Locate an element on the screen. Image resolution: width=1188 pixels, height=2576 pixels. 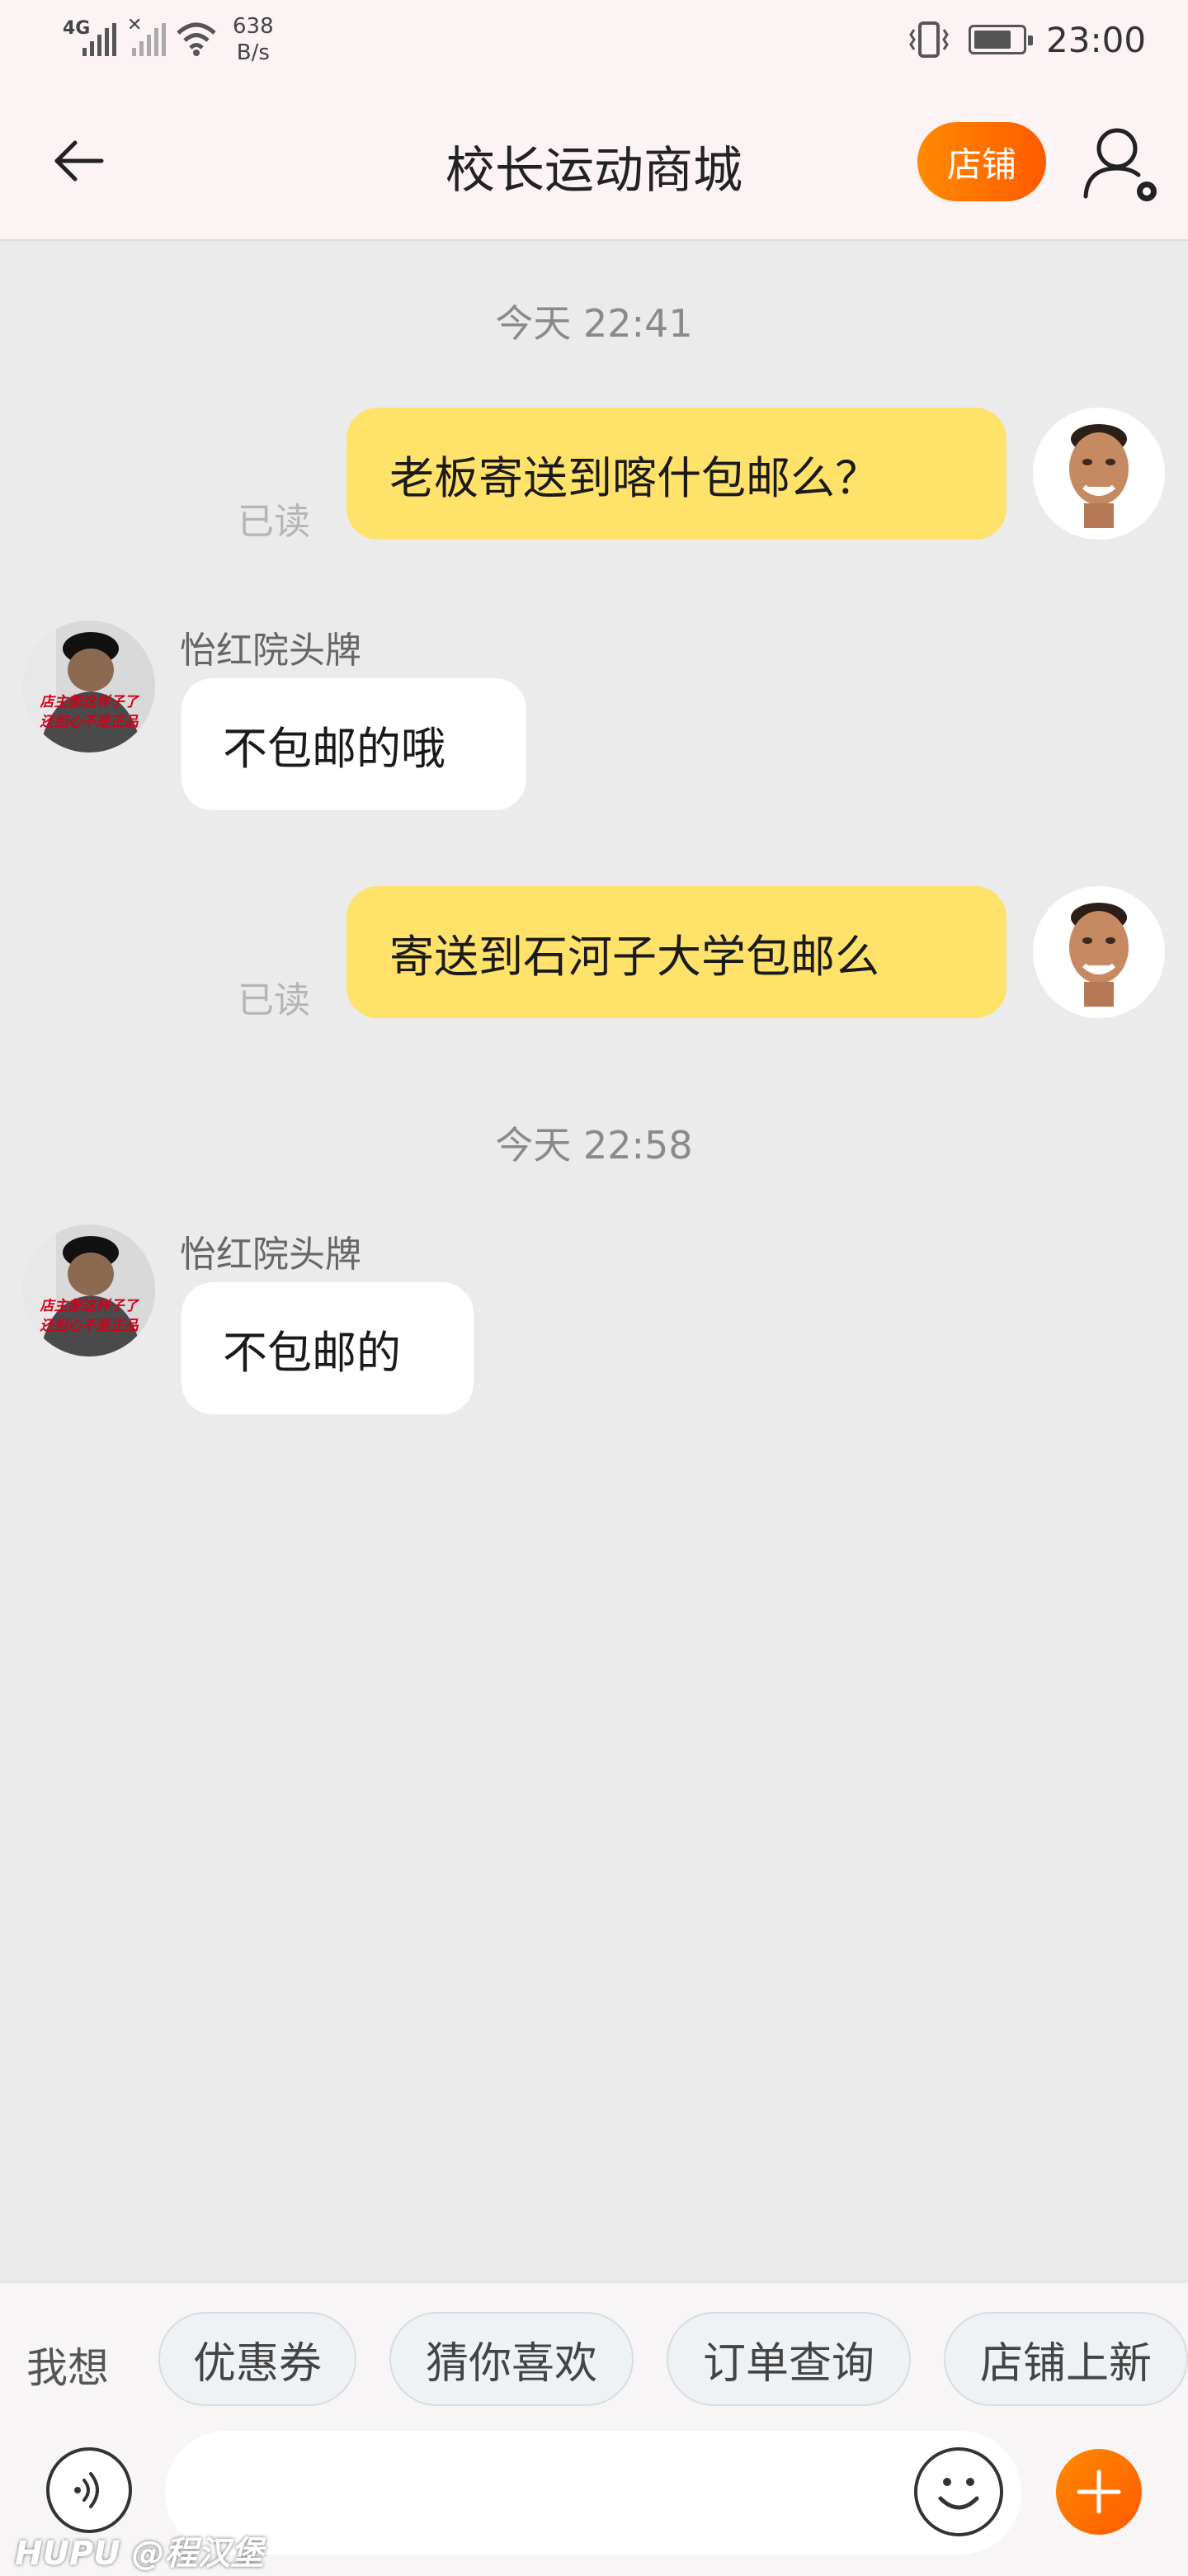
emoji-icon is located at coordinates (958, 2494).